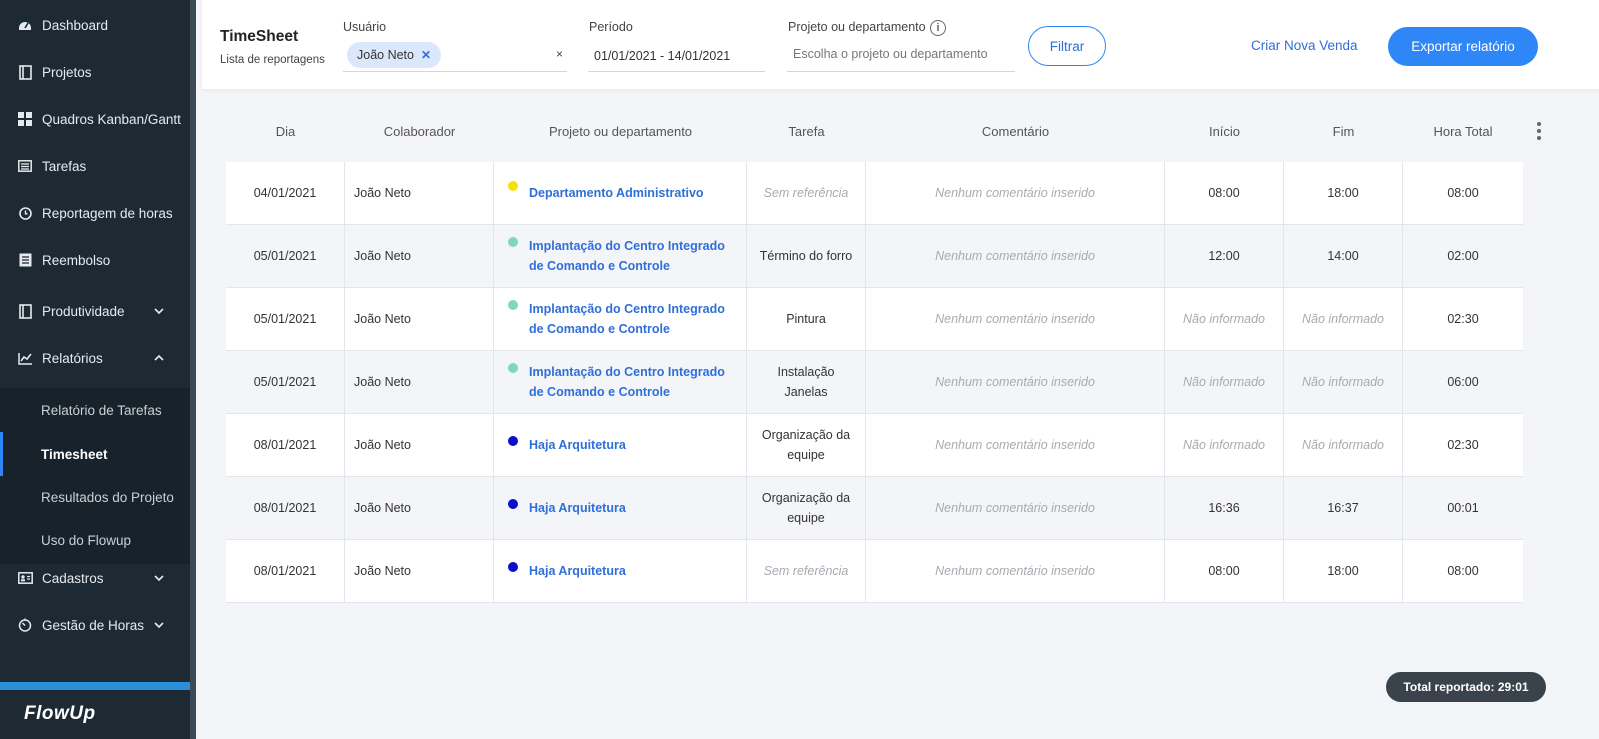 The height and width of the screenshot is (739, 1599). I want to click on export-report-button: Exportar relatório, so click(1463, 46).